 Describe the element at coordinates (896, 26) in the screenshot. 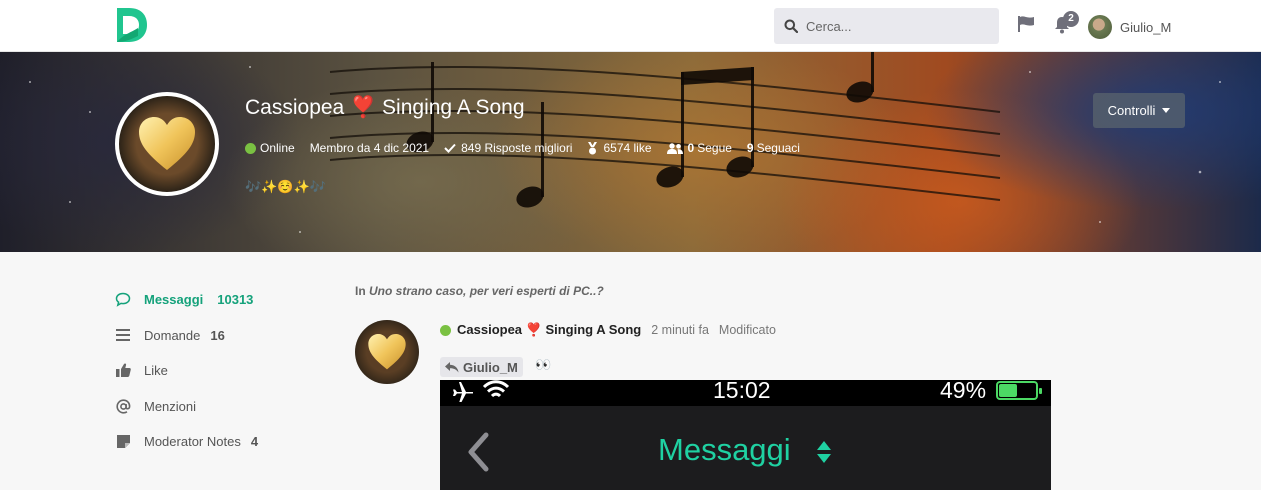

I see `search-input` at that location.